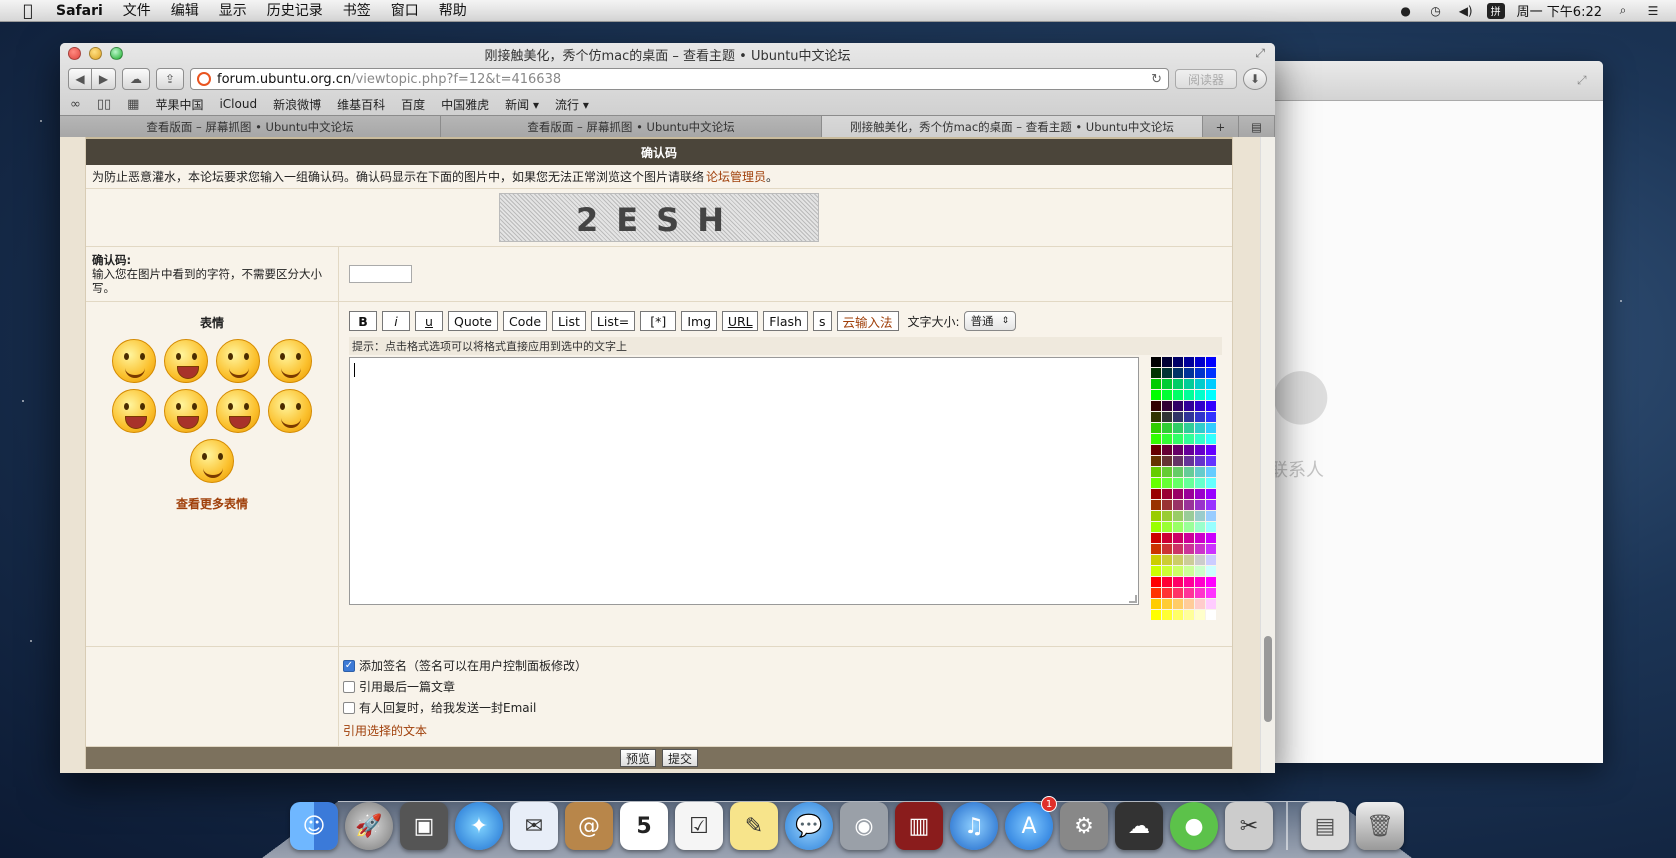 Image resolution: width=1676 pixels, height=858 pixels. What do you see at coordinates (1653, 11) in the screenshot?
I see `notification-center-icon: ☰` at bounding box center [1653, 11].